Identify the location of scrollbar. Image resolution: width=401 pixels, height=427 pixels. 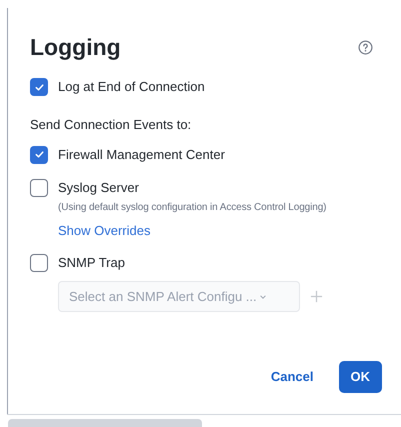
(105, 423).